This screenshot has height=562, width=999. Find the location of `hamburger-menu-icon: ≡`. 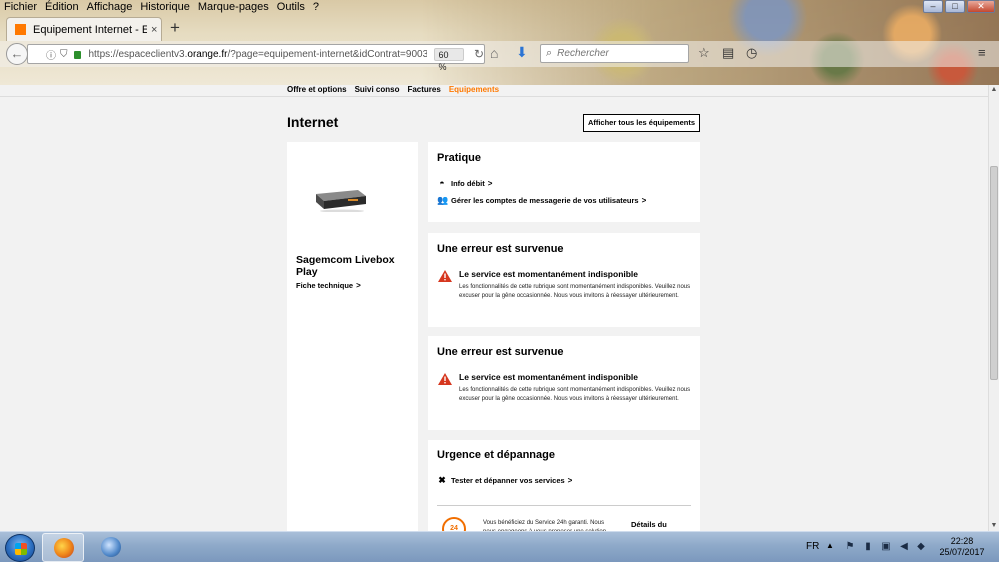

hamburger-menu-icon: ≡ is located at coordinates (982, 52).